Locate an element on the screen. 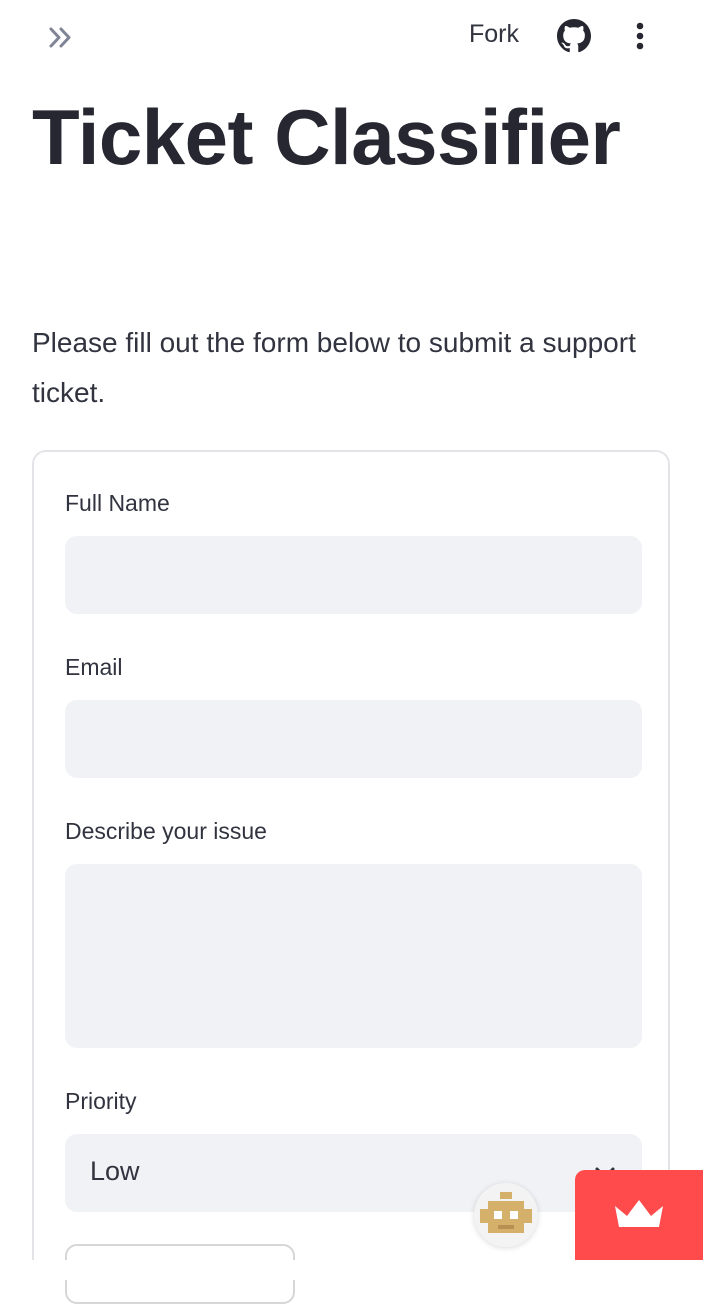  priority-selected-value: Low is located at coordinates (115, 1171).